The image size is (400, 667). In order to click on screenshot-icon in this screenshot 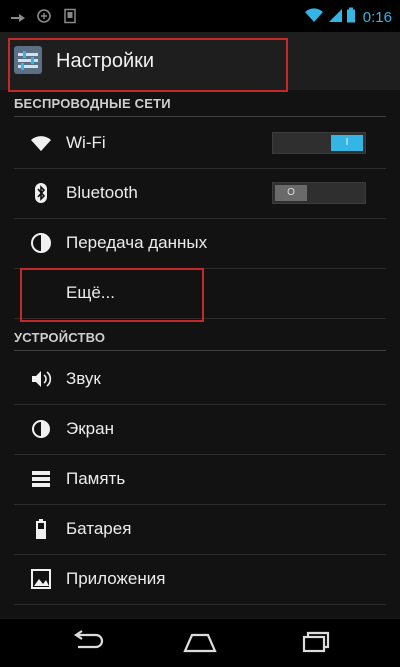, I will do `click(70, 16)`.